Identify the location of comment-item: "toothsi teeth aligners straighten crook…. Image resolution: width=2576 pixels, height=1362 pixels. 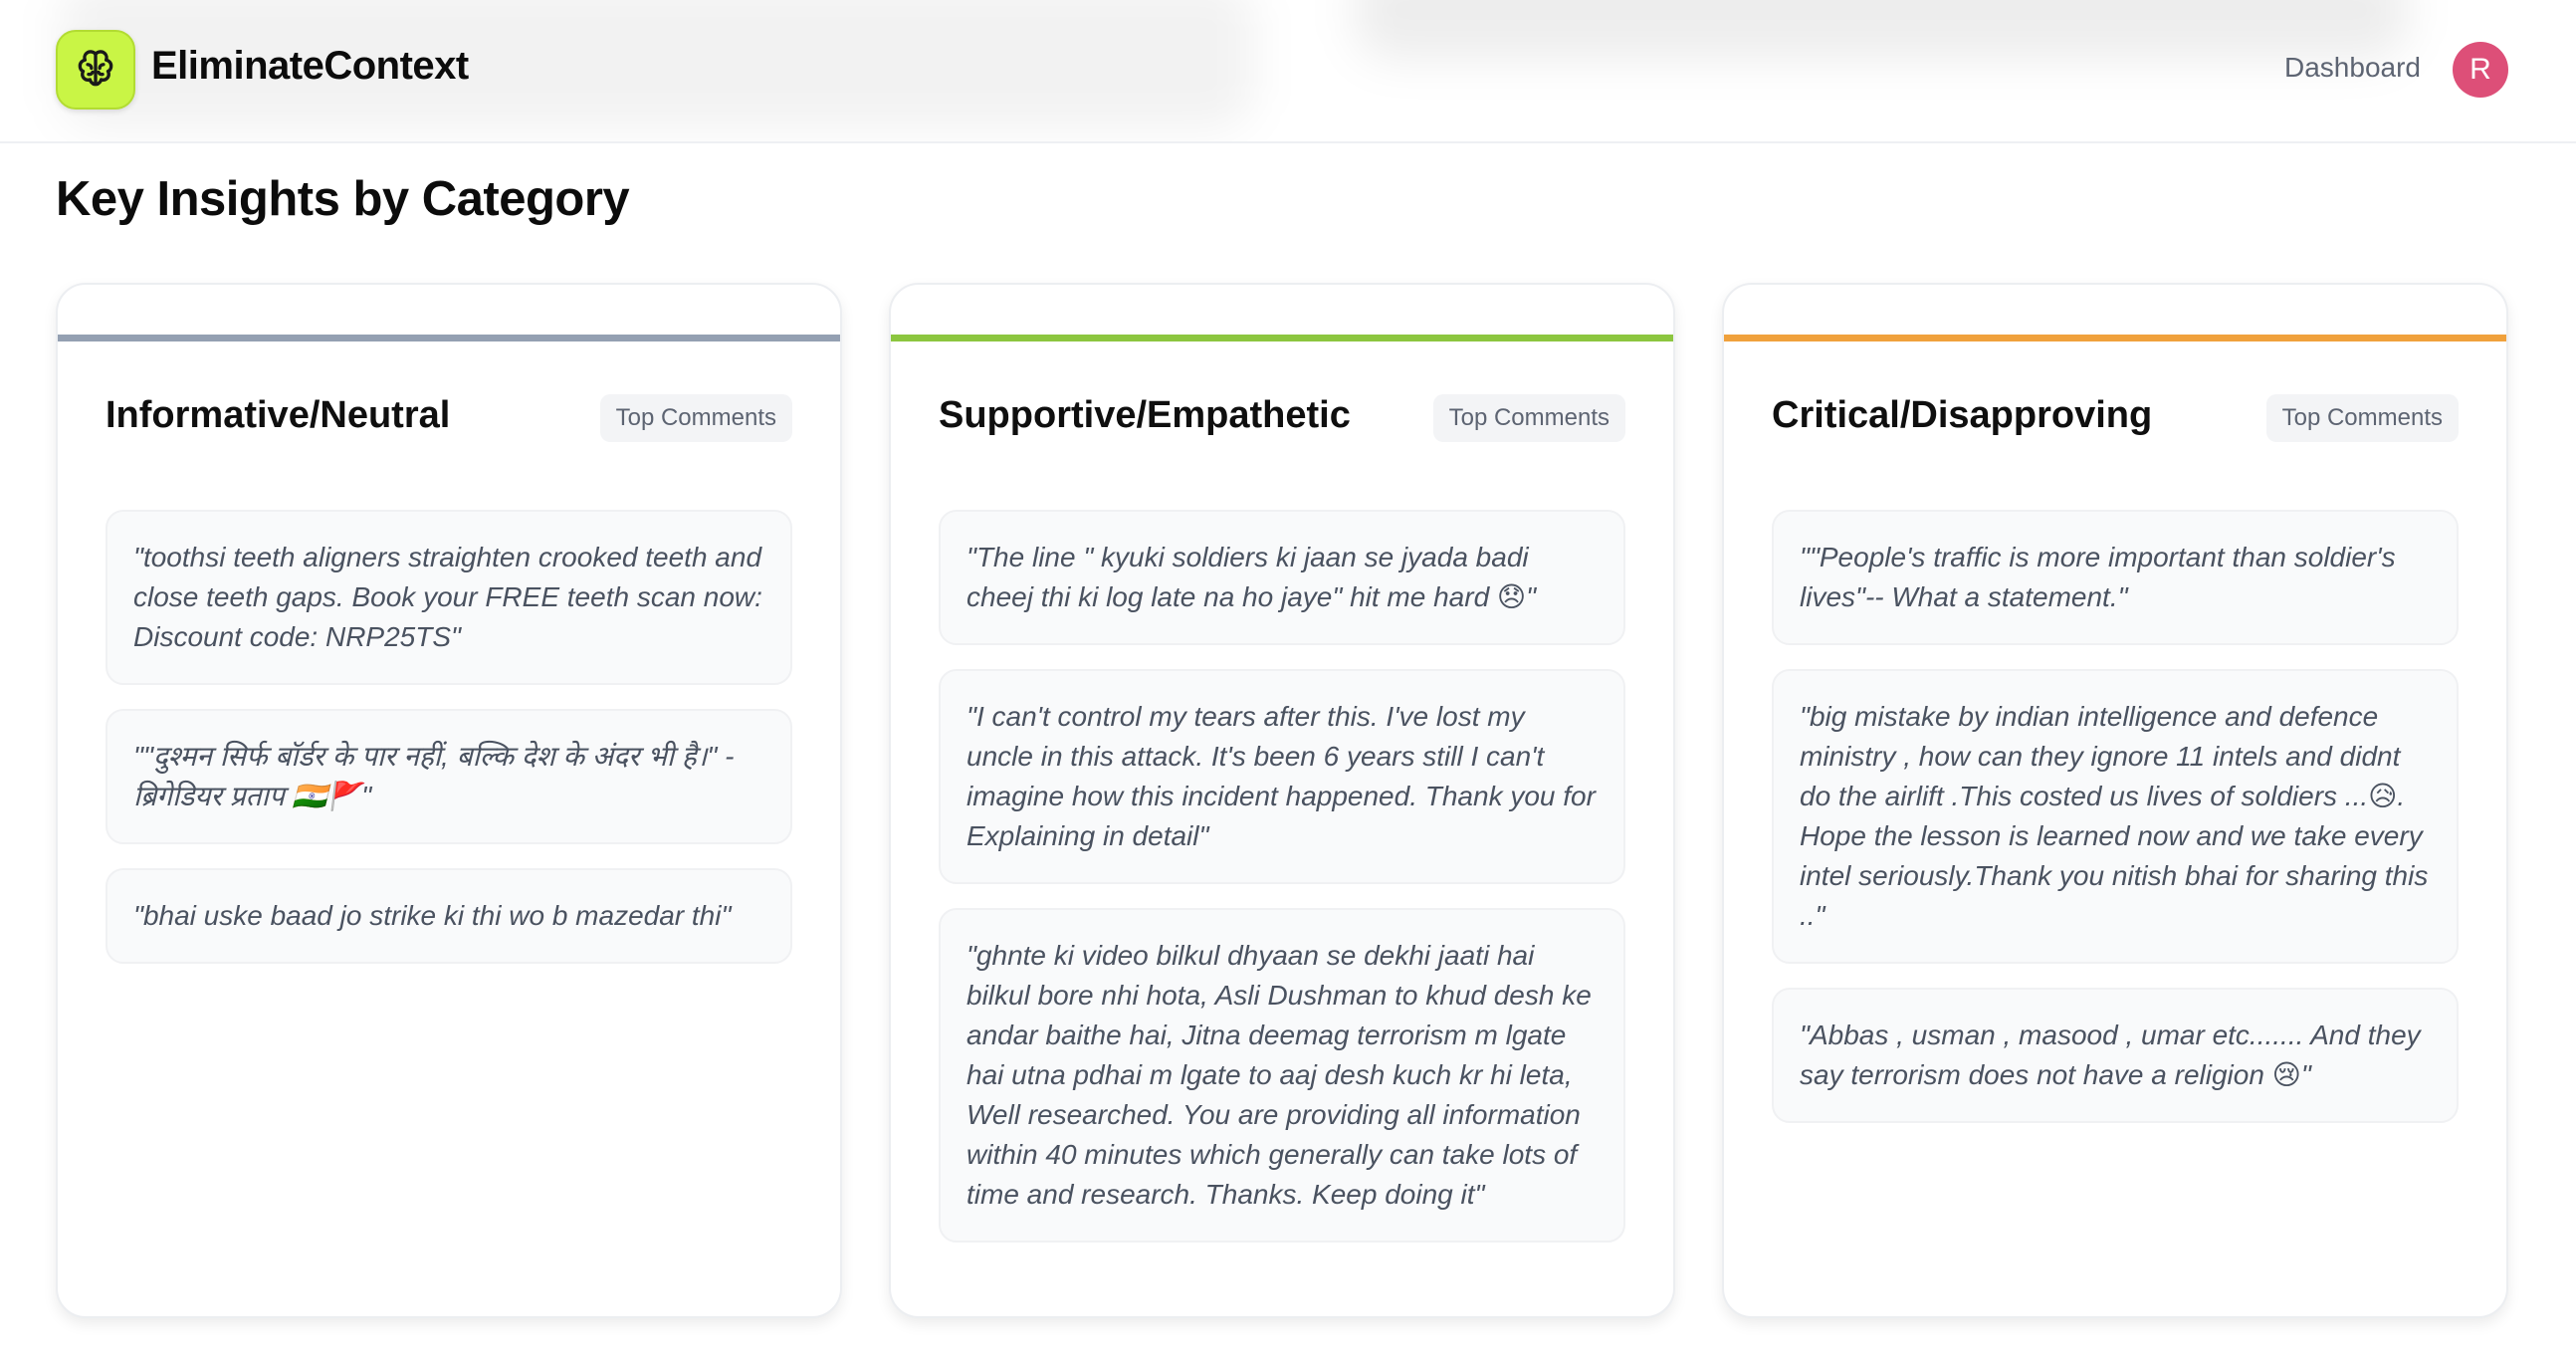
(449, 597).